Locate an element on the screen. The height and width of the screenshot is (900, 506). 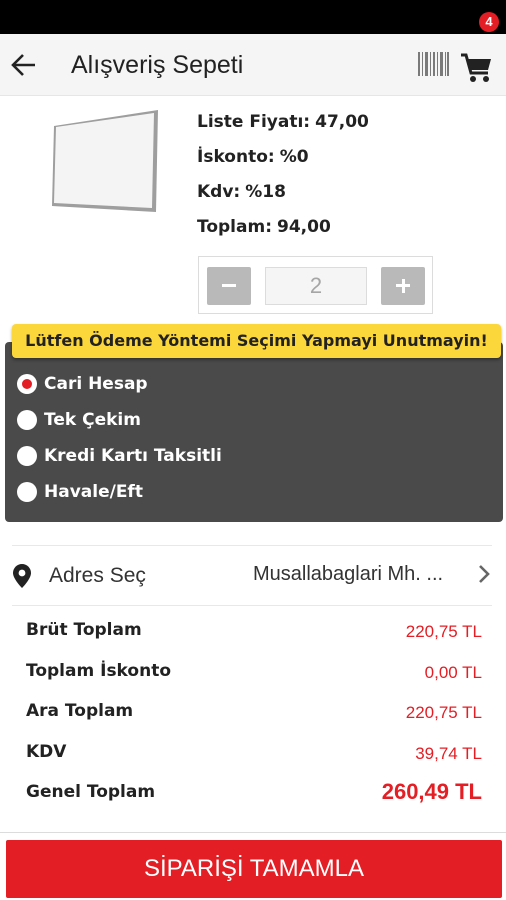
discount-row: İskonto: %0 is located at coordinates (283, 163).